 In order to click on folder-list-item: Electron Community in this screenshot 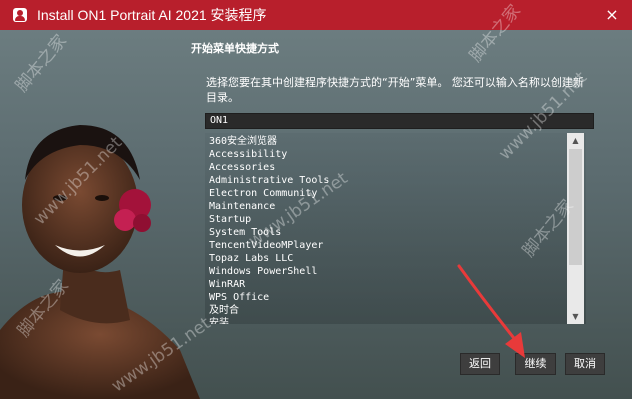, I will do `click(397, 193)`.